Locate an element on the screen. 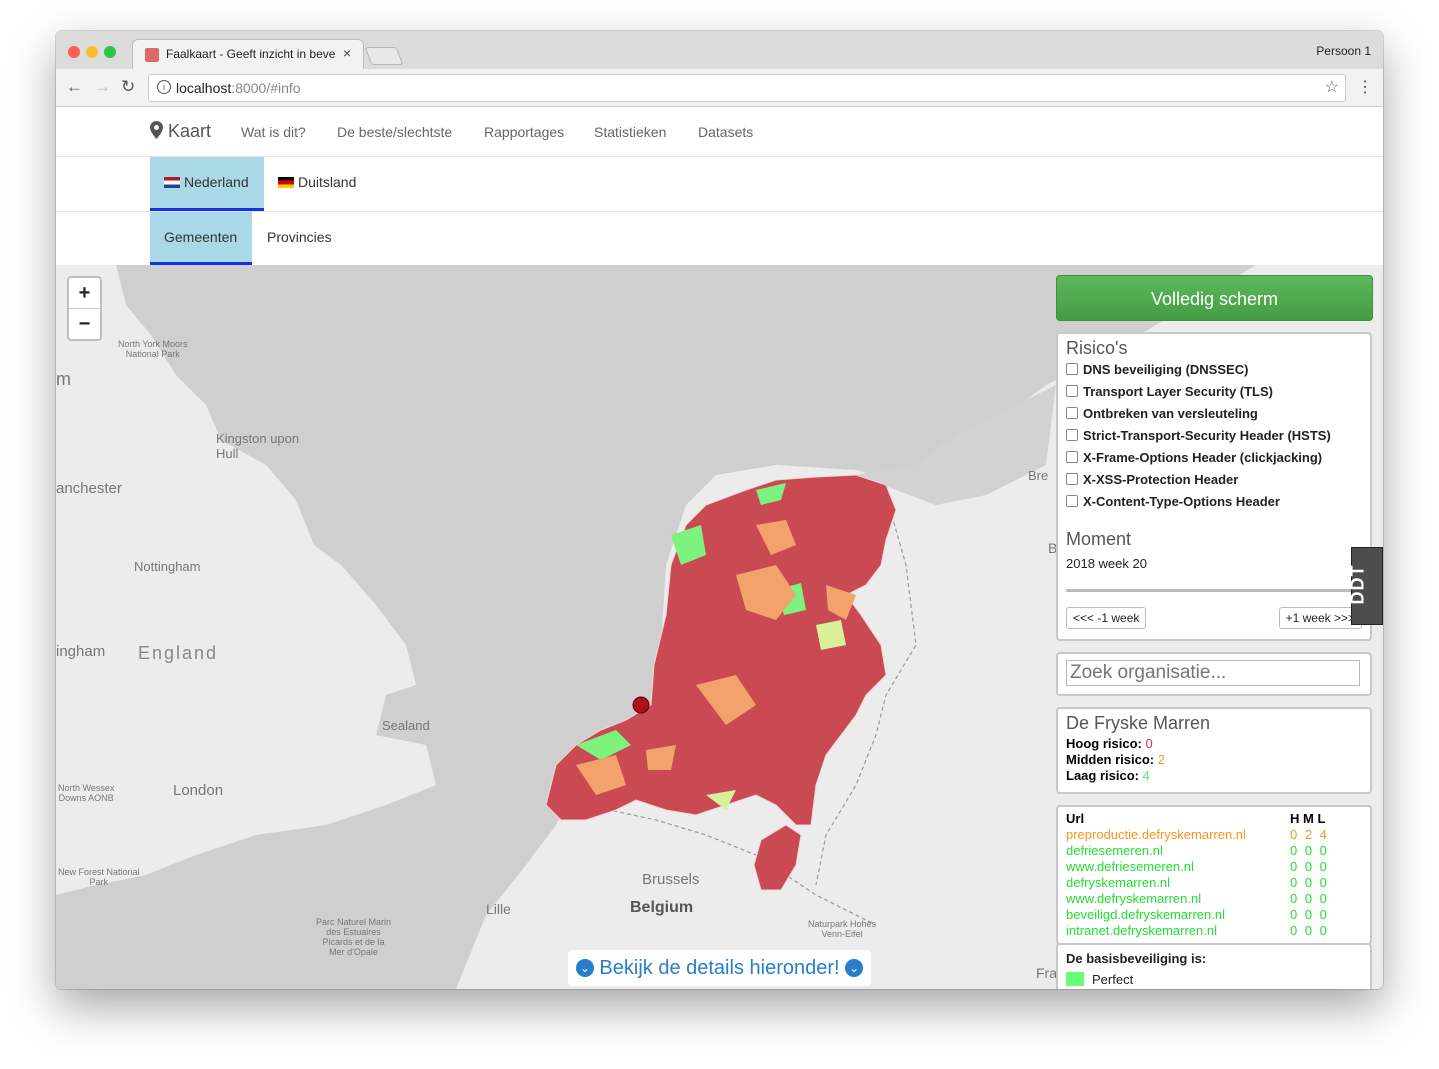 The width and height of the screenshot is (1439, 1069). risk-label-xxss: X-XSS-Protection Header is located at coordinates (1161, 479).